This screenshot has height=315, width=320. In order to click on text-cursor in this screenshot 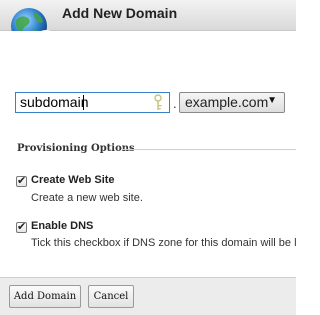, I will do `click(83, 102)`.